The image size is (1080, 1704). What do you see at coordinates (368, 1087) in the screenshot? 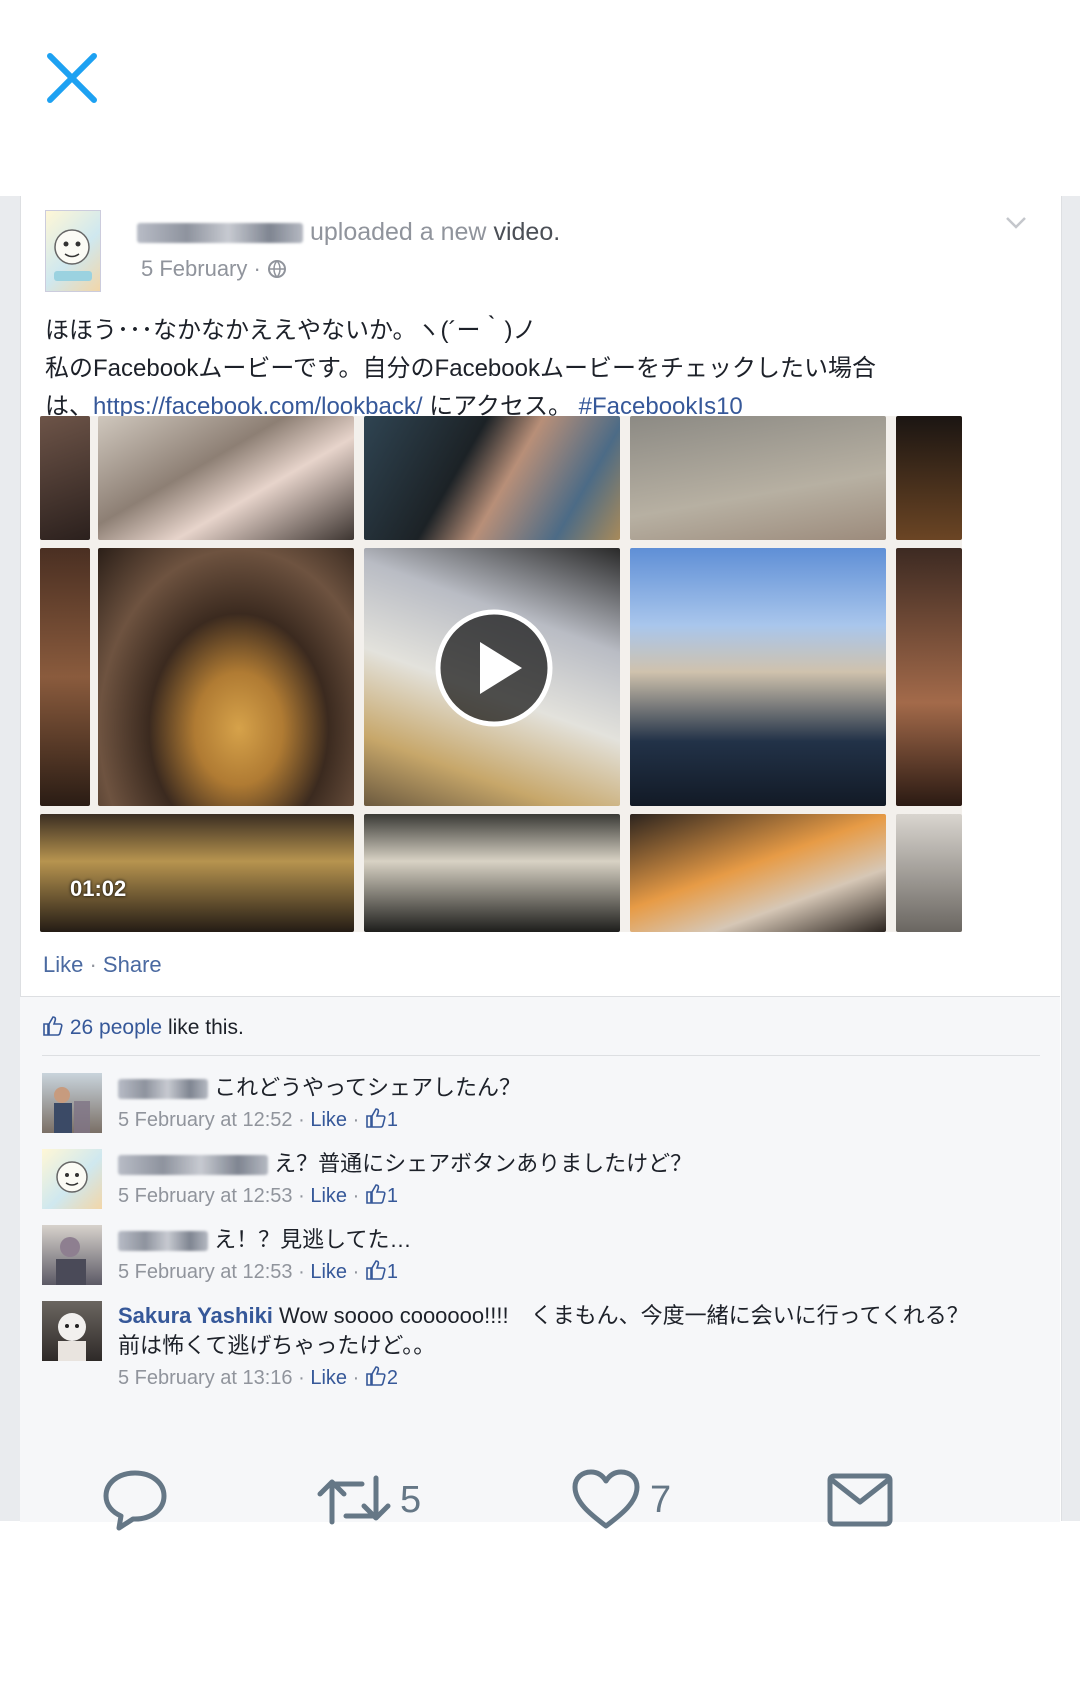
I see `comment-body: これどうやってシェアしたん？` at bounding box center [368, 1087].